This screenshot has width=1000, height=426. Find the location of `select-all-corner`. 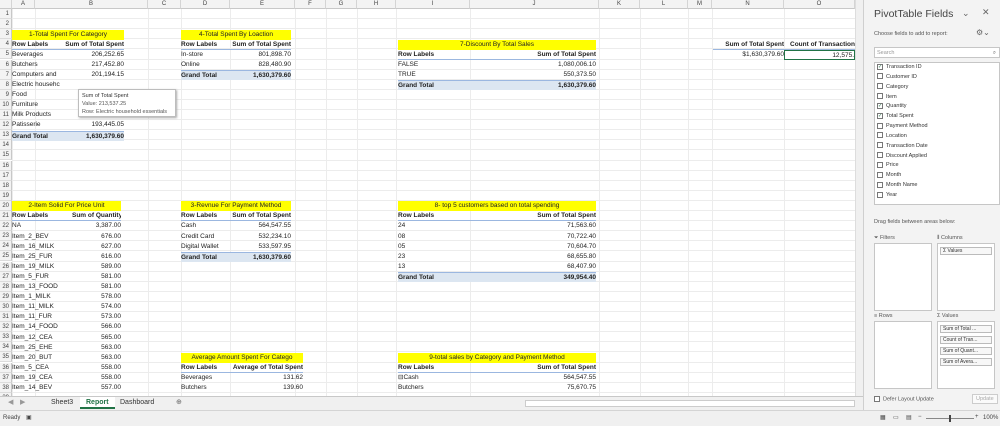

select-all-corner is located at coordinates (6, 4).